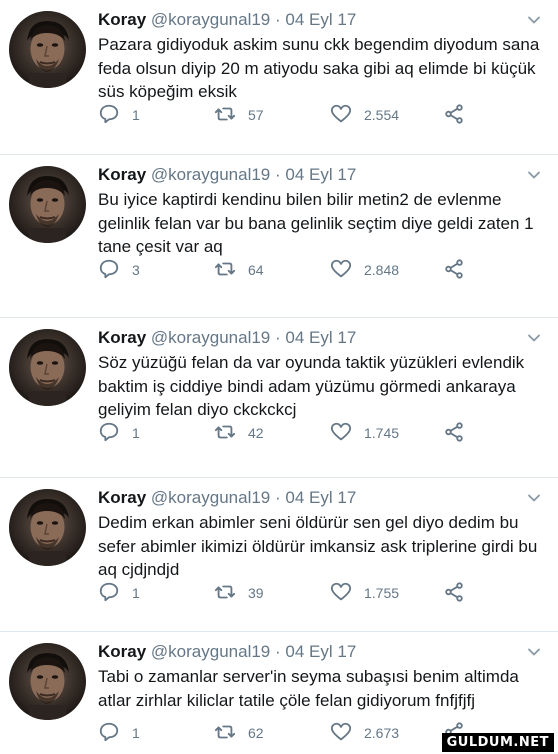 This screenshot has width=558, height=754. What do you see at coordinates (382, 593) in the screenshot?
I see `like-count: 1.755` at bounding box center [382, 593].